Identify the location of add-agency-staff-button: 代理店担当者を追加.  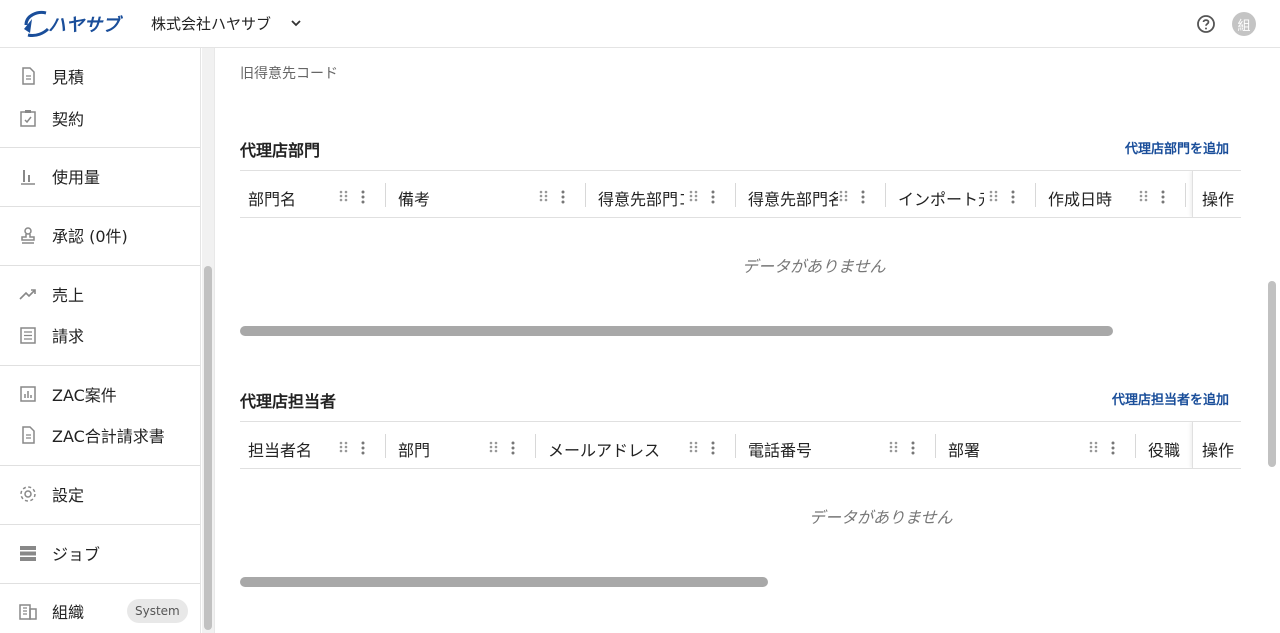
(1170, 398).